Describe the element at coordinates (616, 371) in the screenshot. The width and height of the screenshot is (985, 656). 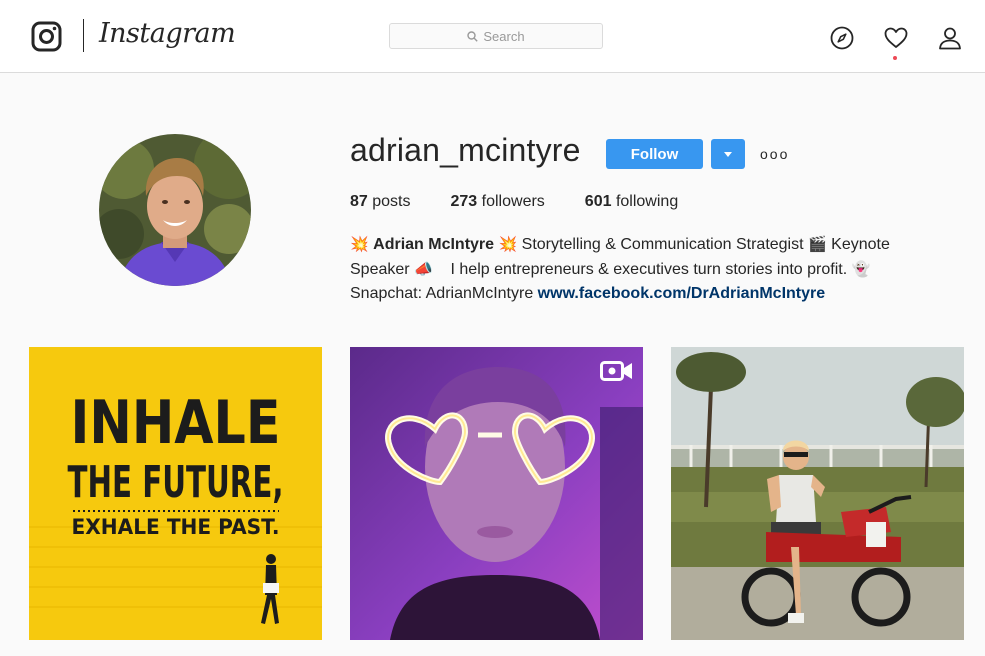
I see `video-camera-icon` at that location.